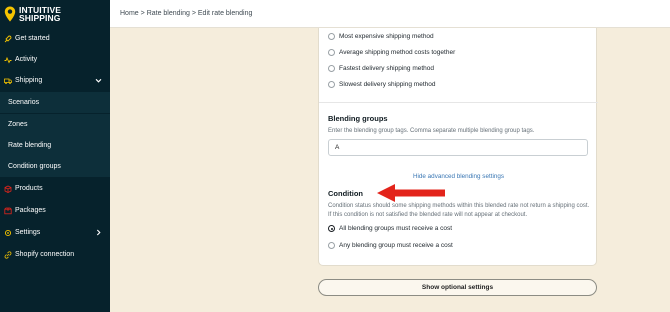  I want to click on radio-label: Fastest delivery shipping method, so click(387, 68).